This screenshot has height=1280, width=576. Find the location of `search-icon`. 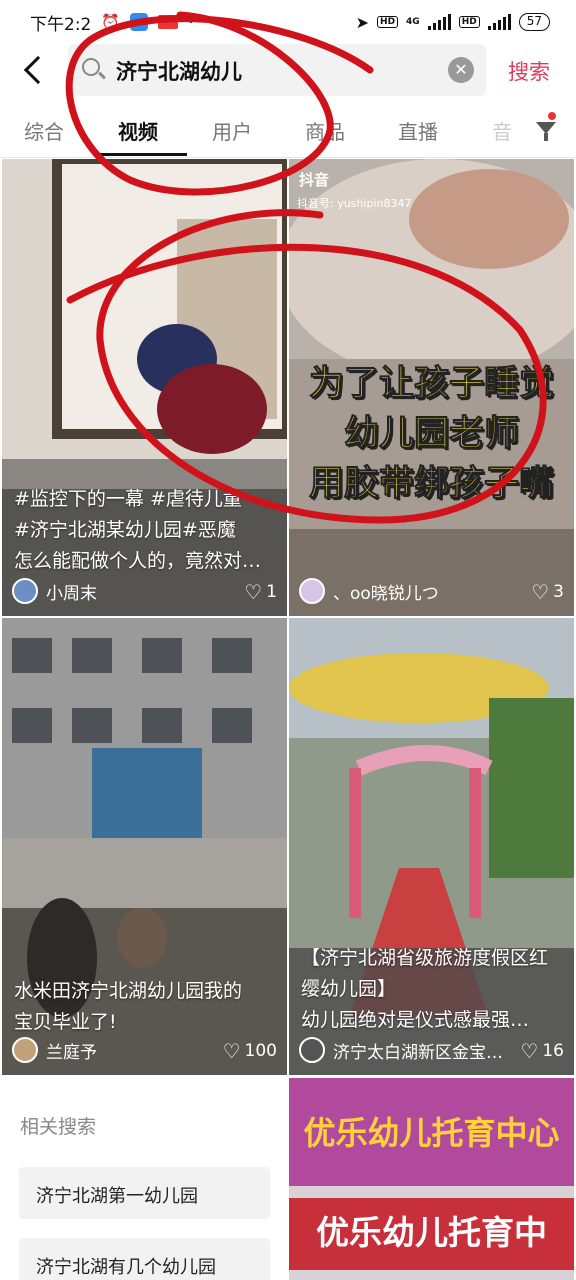

search-icon is located at coordinates (91, 67).